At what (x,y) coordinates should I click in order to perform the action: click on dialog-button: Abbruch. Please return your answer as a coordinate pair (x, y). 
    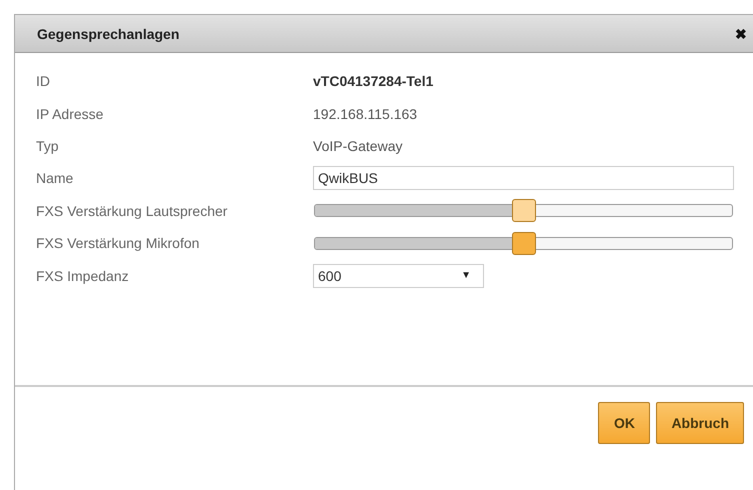
    Looking at the image, I should click on (700, 423).